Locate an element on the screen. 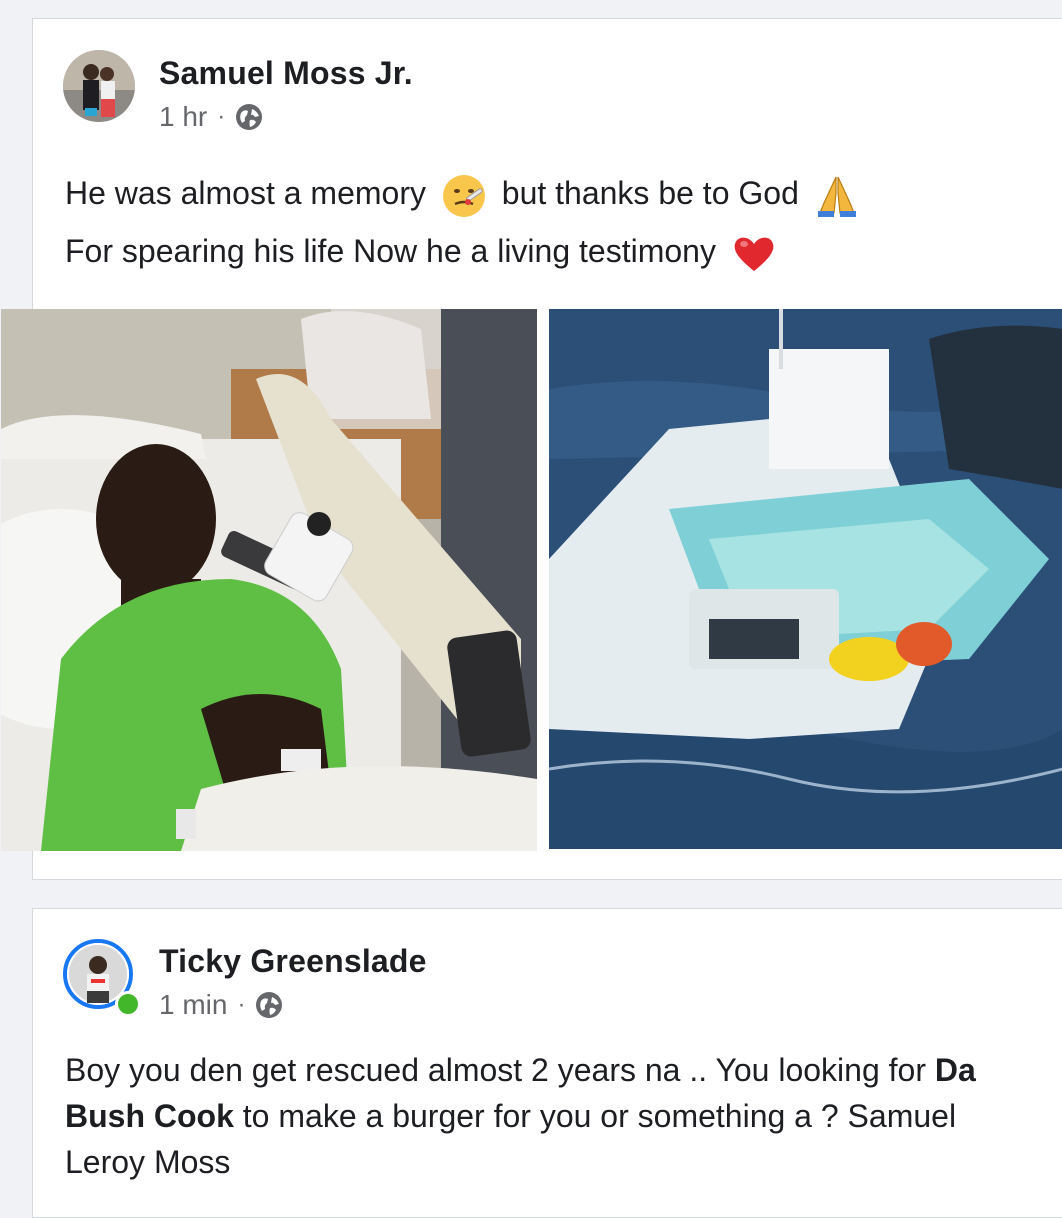  post-text-line1a: He was almost a memory is located at coordinates (245, 193).